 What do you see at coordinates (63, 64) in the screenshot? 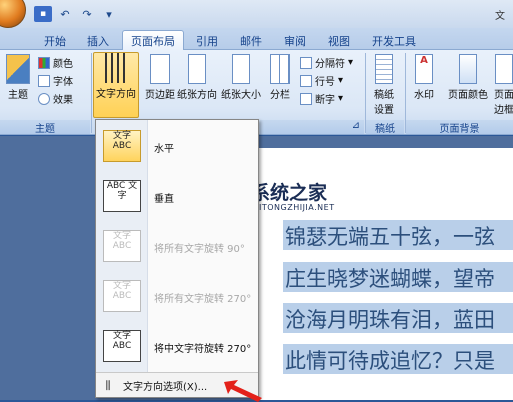
I see `colors-label: 颜色` at bounding box center [63, 64].